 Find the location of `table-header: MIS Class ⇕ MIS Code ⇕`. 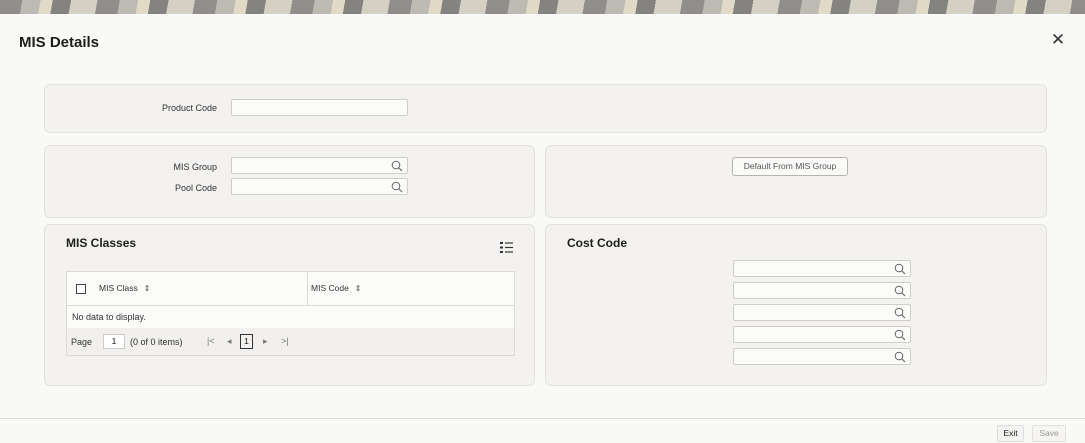

table-header: MIS Class ⇕ MIS Code ⇕ is located at coordinates (290, 289).